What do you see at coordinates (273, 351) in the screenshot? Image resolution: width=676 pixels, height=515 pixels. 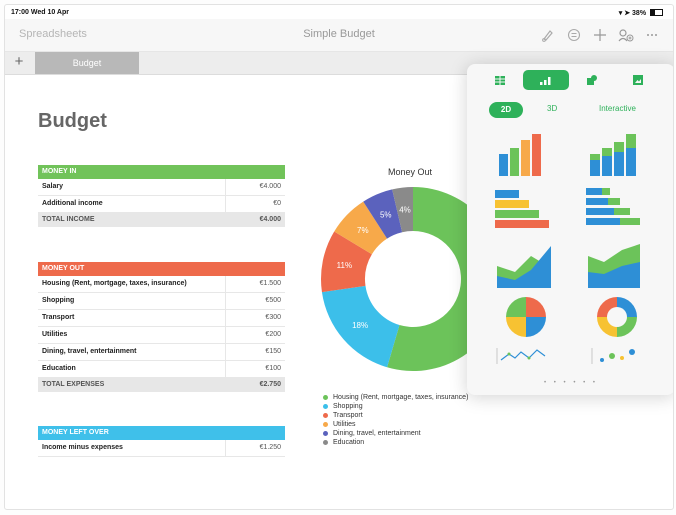 I see `row-value: €150` at bounding box center [273, 351].